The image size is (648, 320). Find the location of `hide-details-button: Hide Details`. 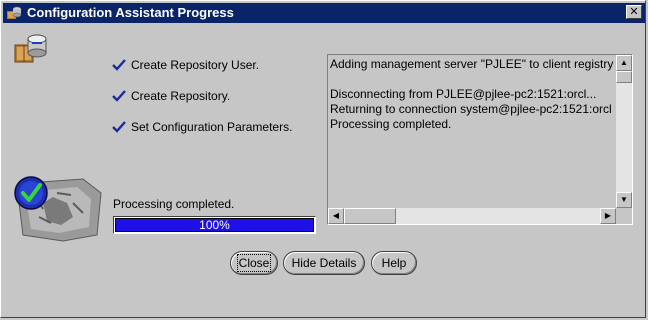

hide-details-button: Hide Details is located at coordinates (324, 263).